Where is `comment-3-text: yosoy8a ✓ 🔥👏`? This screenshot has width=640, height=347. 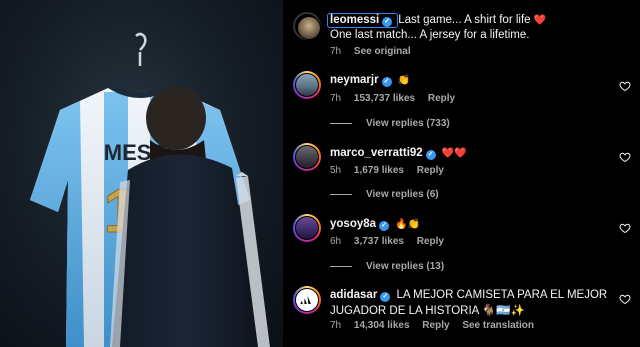 comment-3-text: yosoy8a ✓ 🔥👏 is located at coordinates (375, 224).